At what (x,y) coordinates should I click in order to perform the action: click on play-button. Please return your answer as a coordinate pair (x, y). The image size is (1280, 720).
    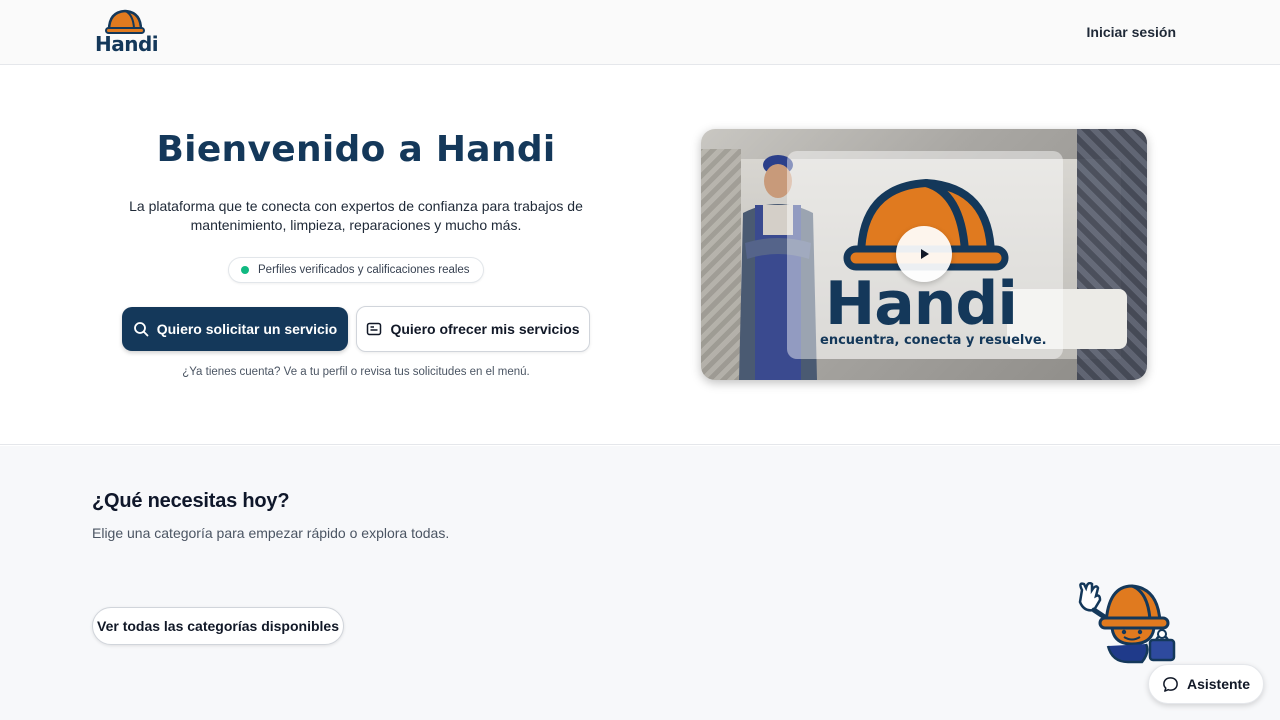
    Looking at the image, I should click on (924, 254).